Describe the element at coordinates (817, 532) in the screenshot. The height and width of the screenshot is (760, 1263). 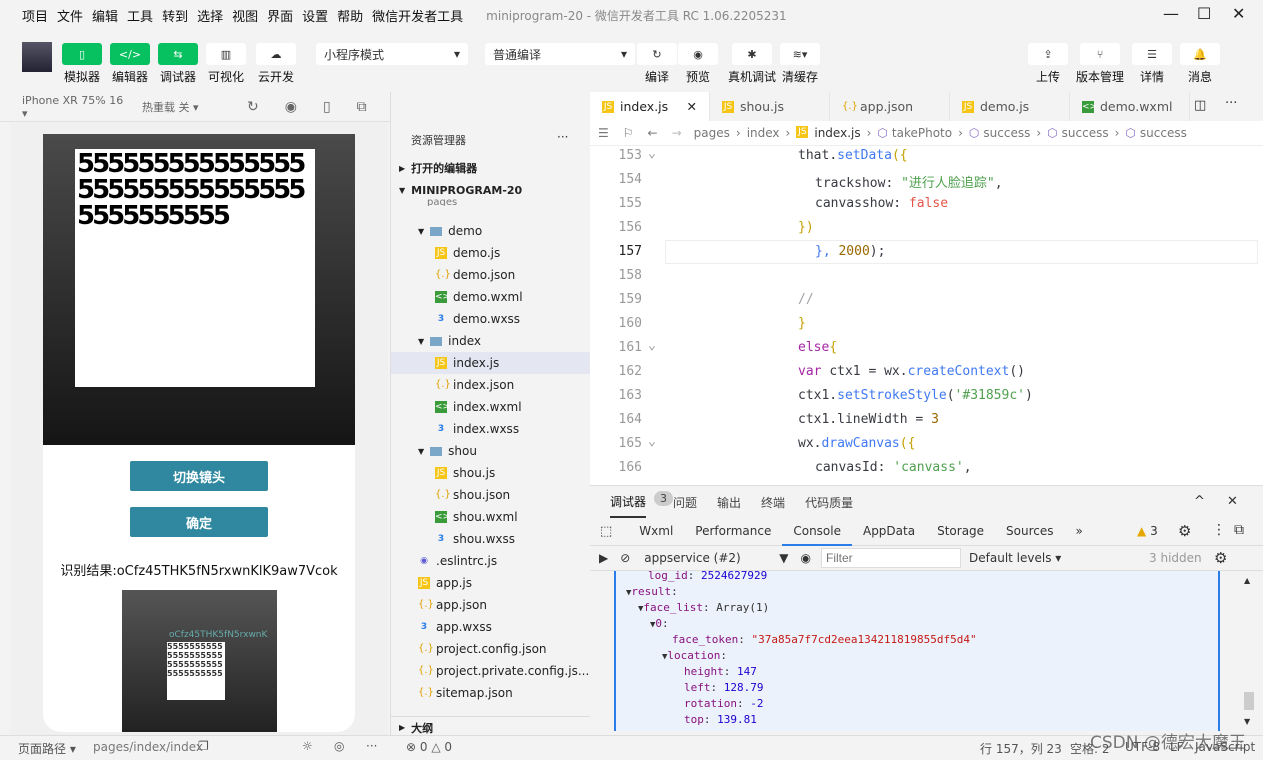
I see `devtools-tab: Console` at that location.